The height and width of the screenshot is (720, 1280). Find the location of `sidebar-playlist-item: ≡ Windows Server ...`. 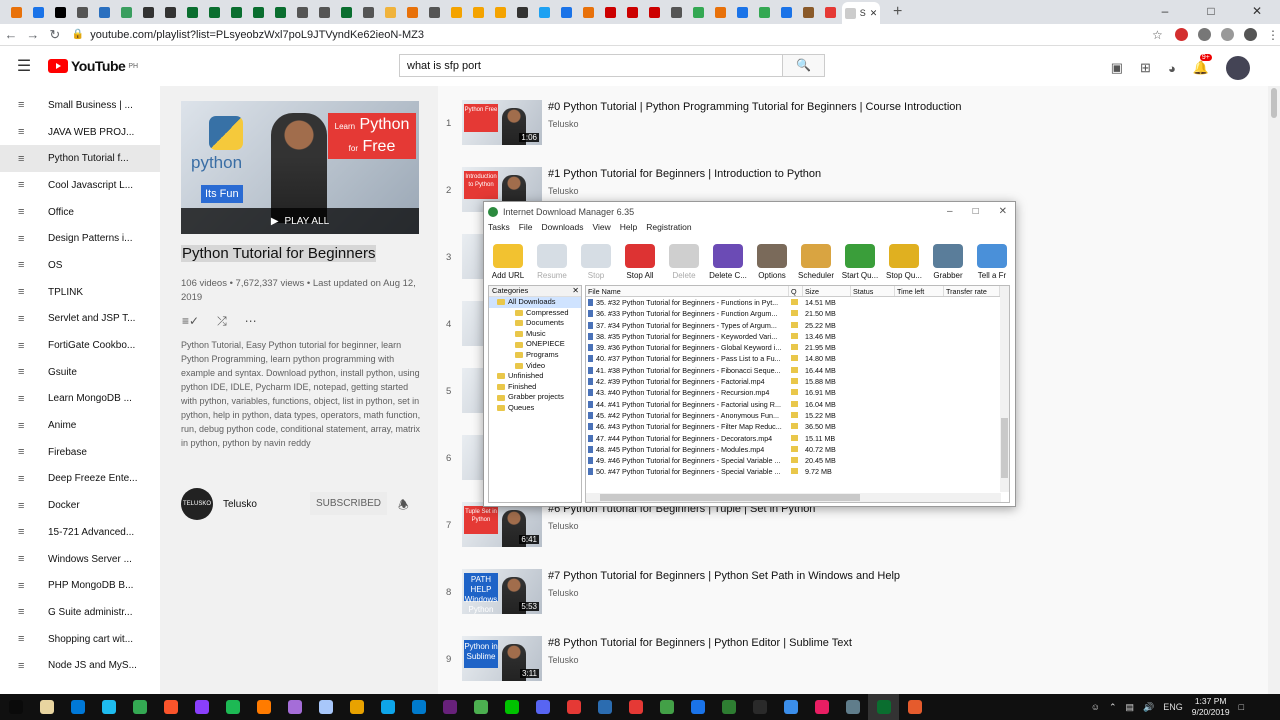

sidebar-playlist-item: ≡ Windows Server ... is located at coordinates (80, 559).